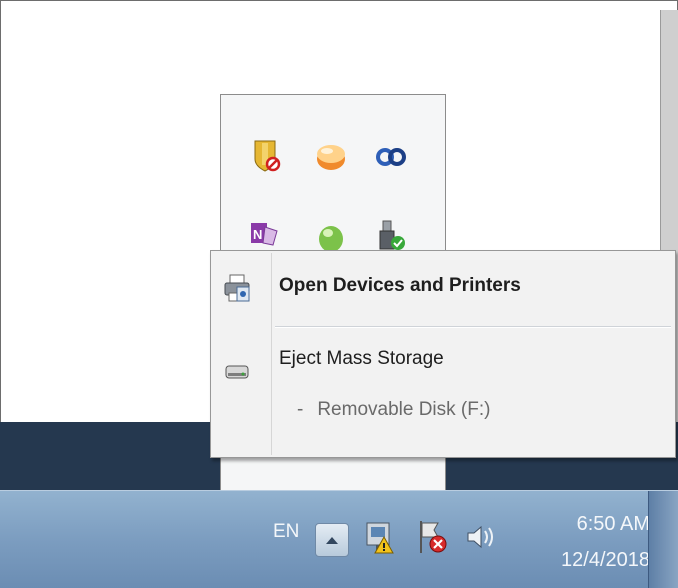 The height and width of the screenshot is (588, 678). What do you see at coordinates (380, 537) in the screenshot?
I see `network-warning-icon` at bounding box center [380, 537].